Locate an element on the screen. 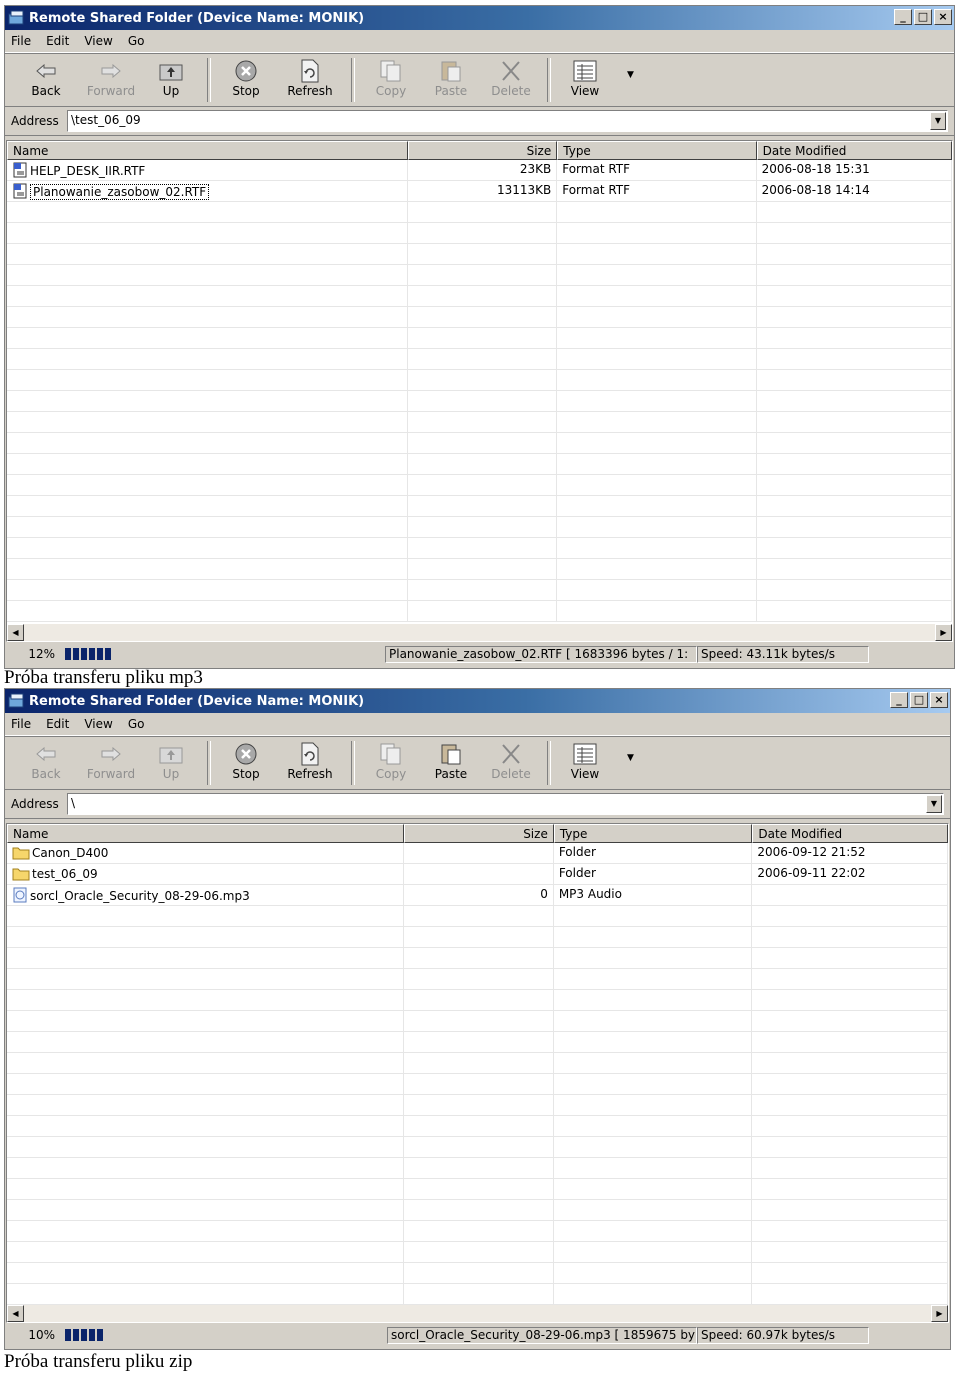 This screenshot has height=1375, width=960. address-input: \test_06_09 ▼ is located at coordinates (507, 121).